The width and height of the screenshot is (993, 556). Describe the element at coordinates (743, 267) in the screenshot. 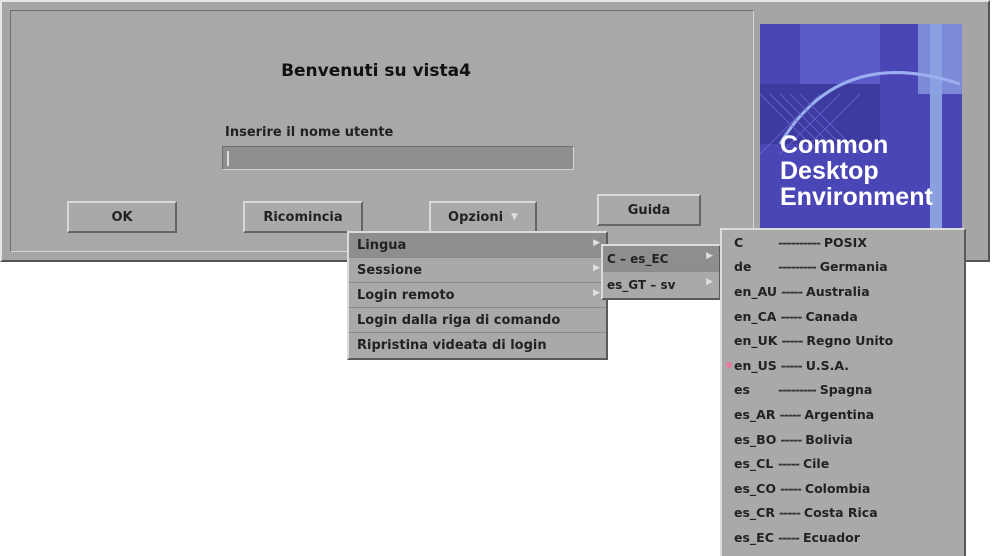

I see `language-code: de` at that location.